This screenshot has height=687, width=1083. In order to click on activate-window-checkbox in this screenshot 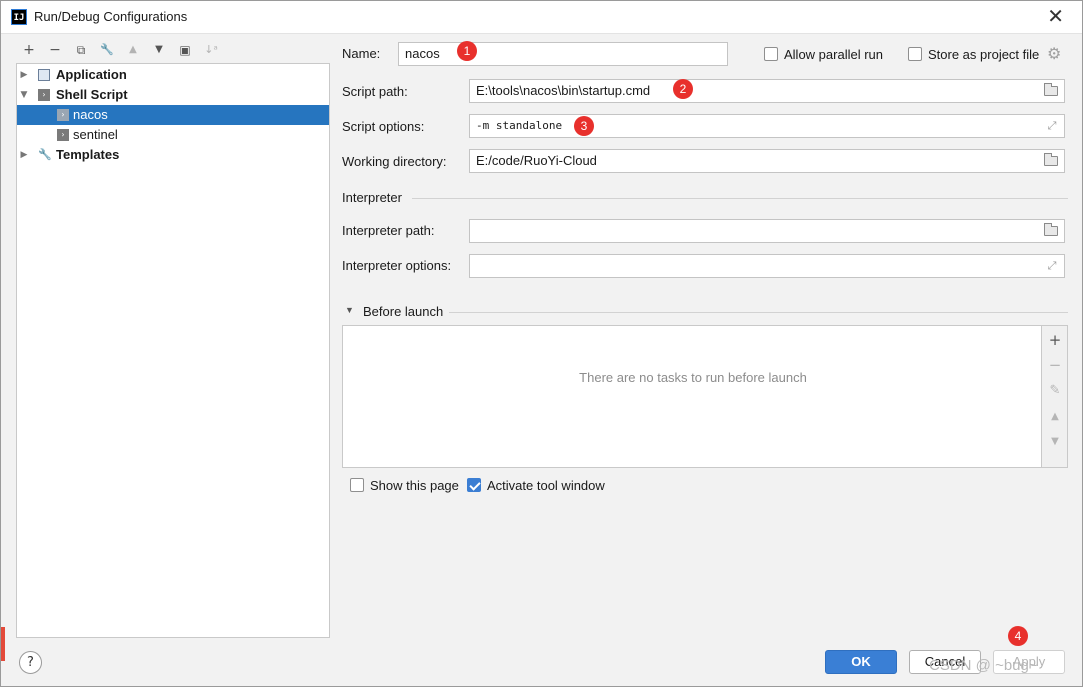, I will do `click(474, 485)`.